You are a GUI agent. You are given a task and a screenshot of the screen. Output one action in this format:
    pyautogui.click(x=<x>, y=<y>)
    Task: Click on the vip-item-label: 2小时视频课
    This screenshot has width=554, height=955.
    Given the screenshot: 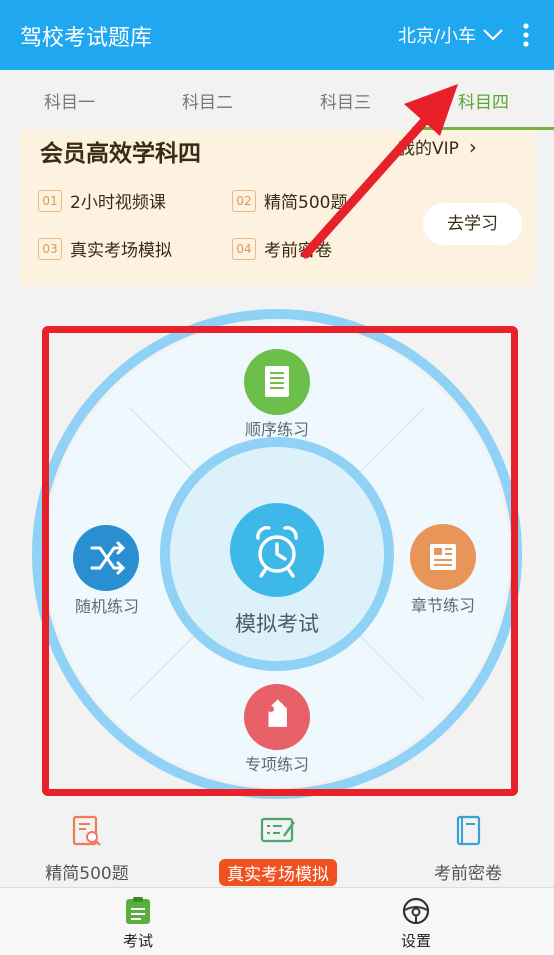 What is the action you would take?
    pyautogui.click(x=118, y=203)
    